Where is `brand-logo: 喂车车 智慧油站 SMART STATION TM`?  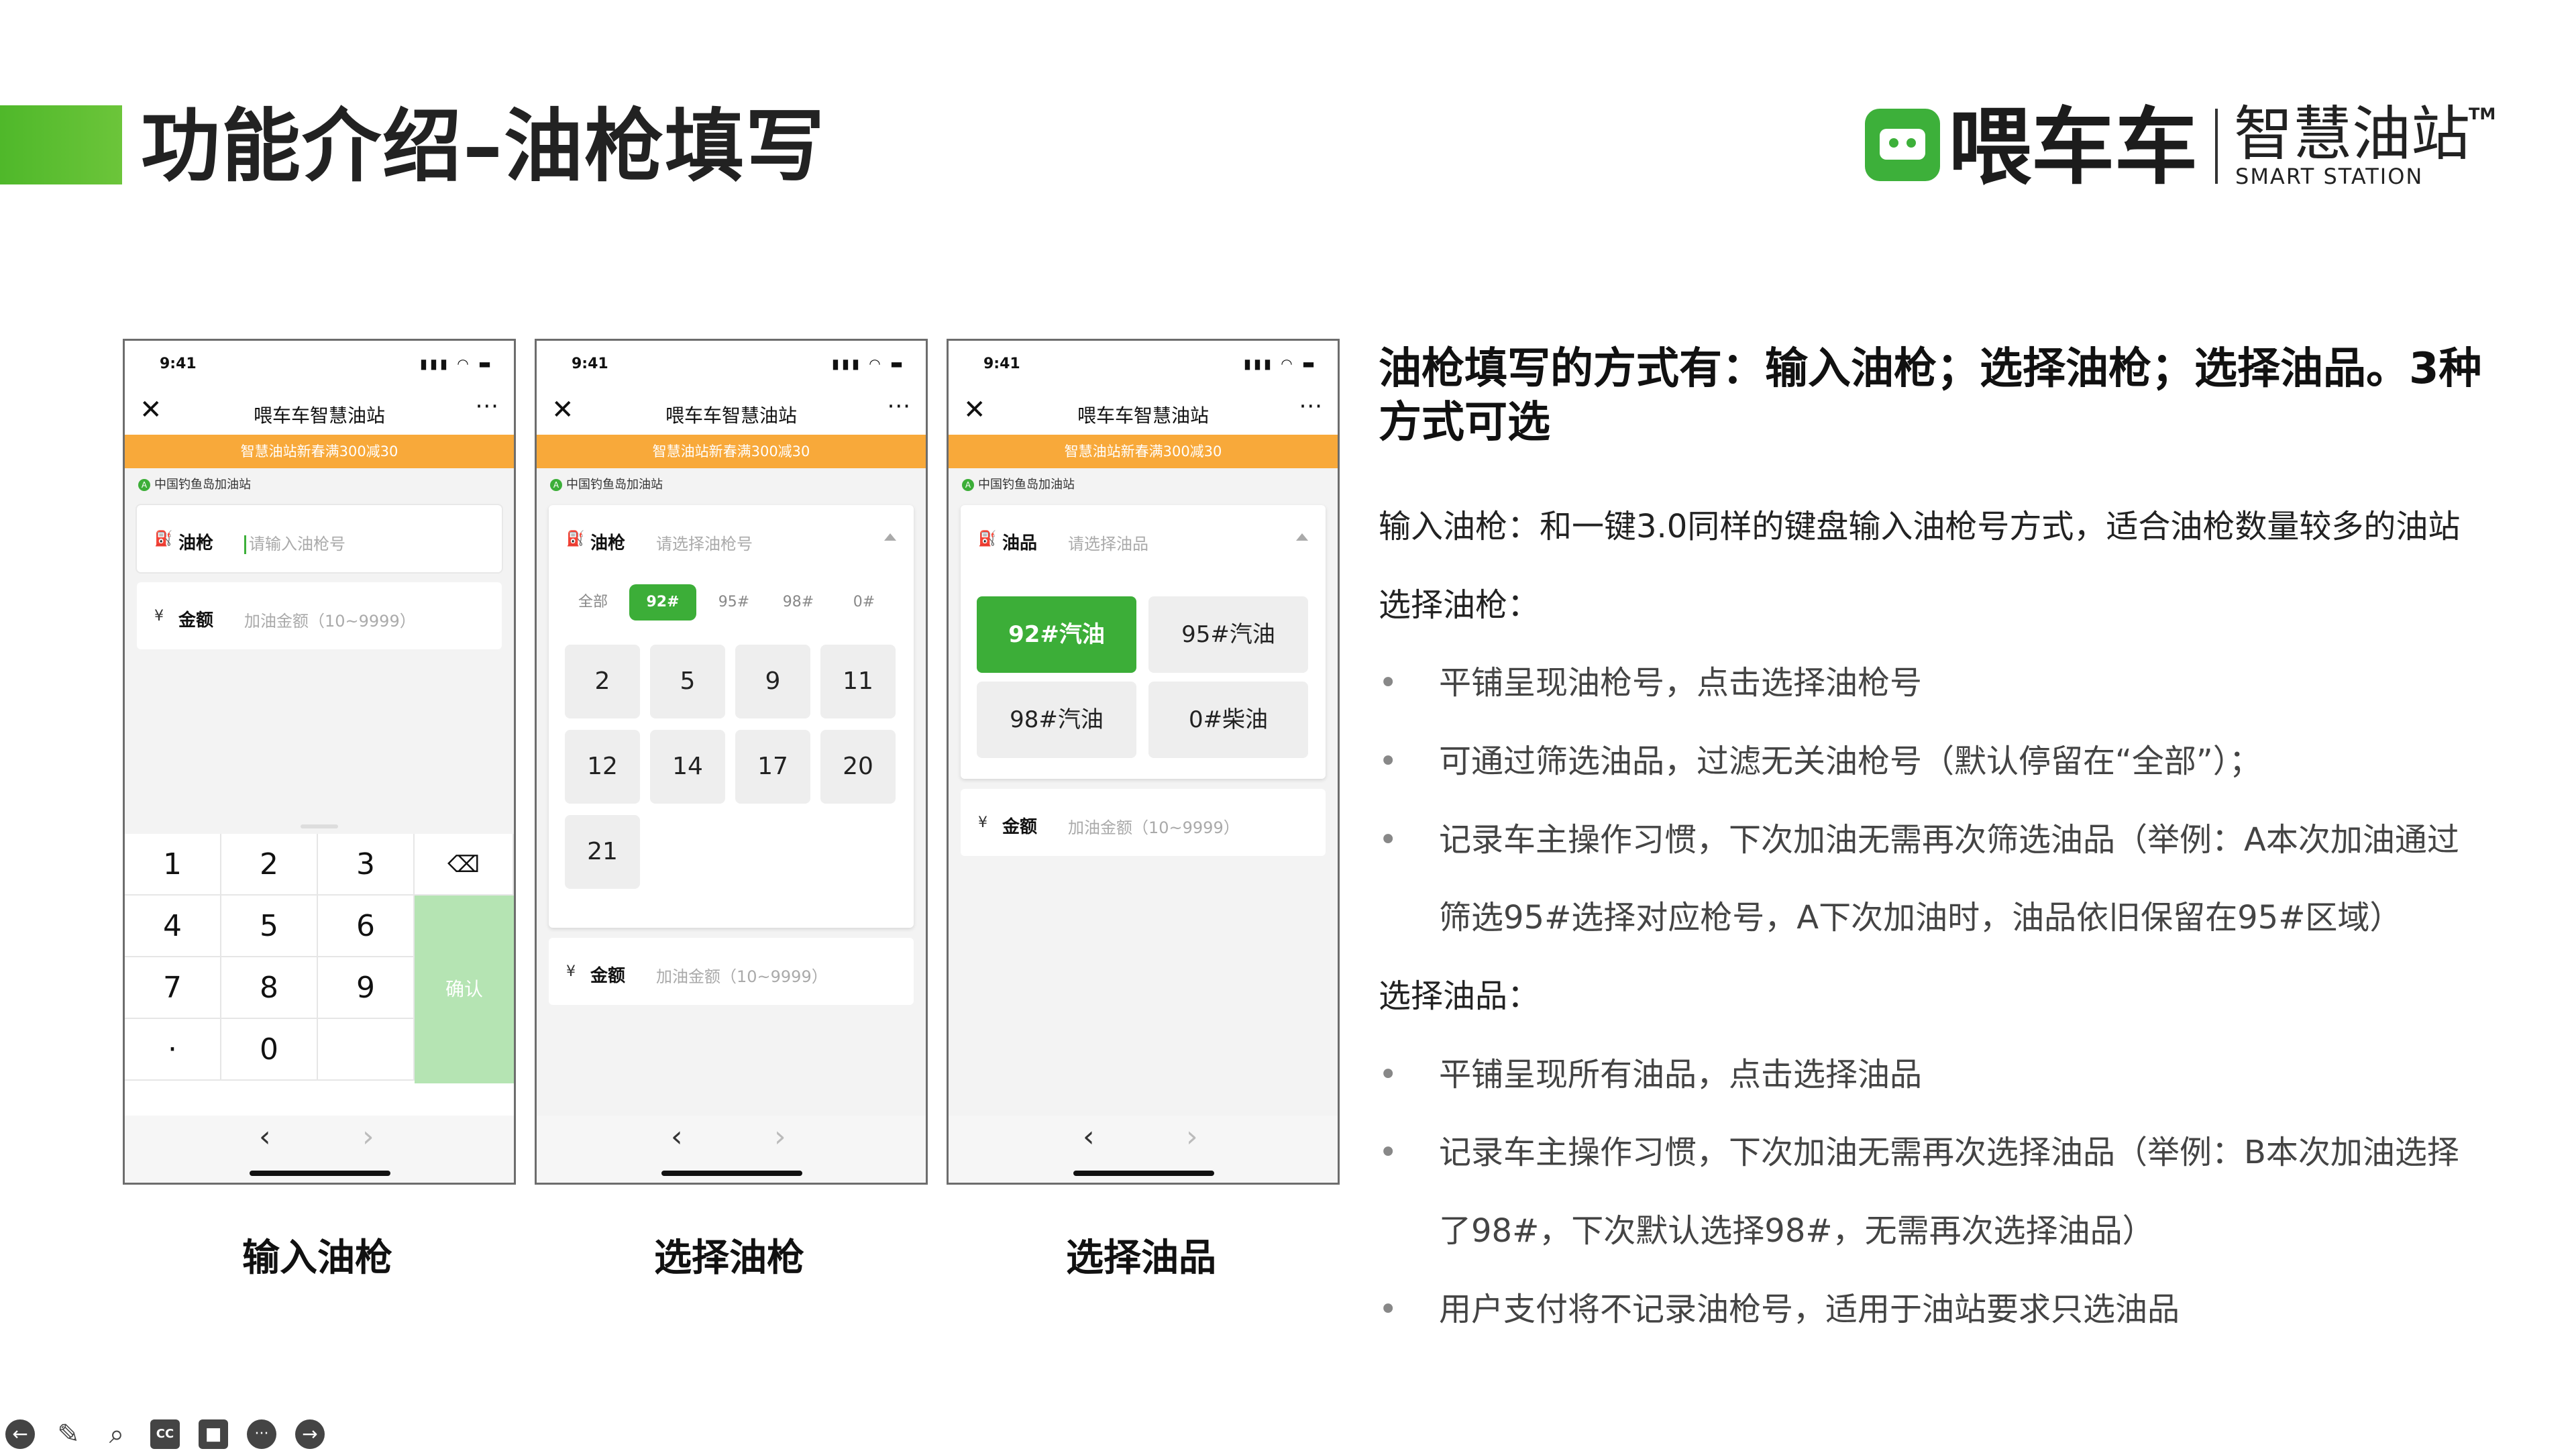
brand-logo: 喂车车 智慧油站 SMART STATION TM is located at coordinates (2187, 148).